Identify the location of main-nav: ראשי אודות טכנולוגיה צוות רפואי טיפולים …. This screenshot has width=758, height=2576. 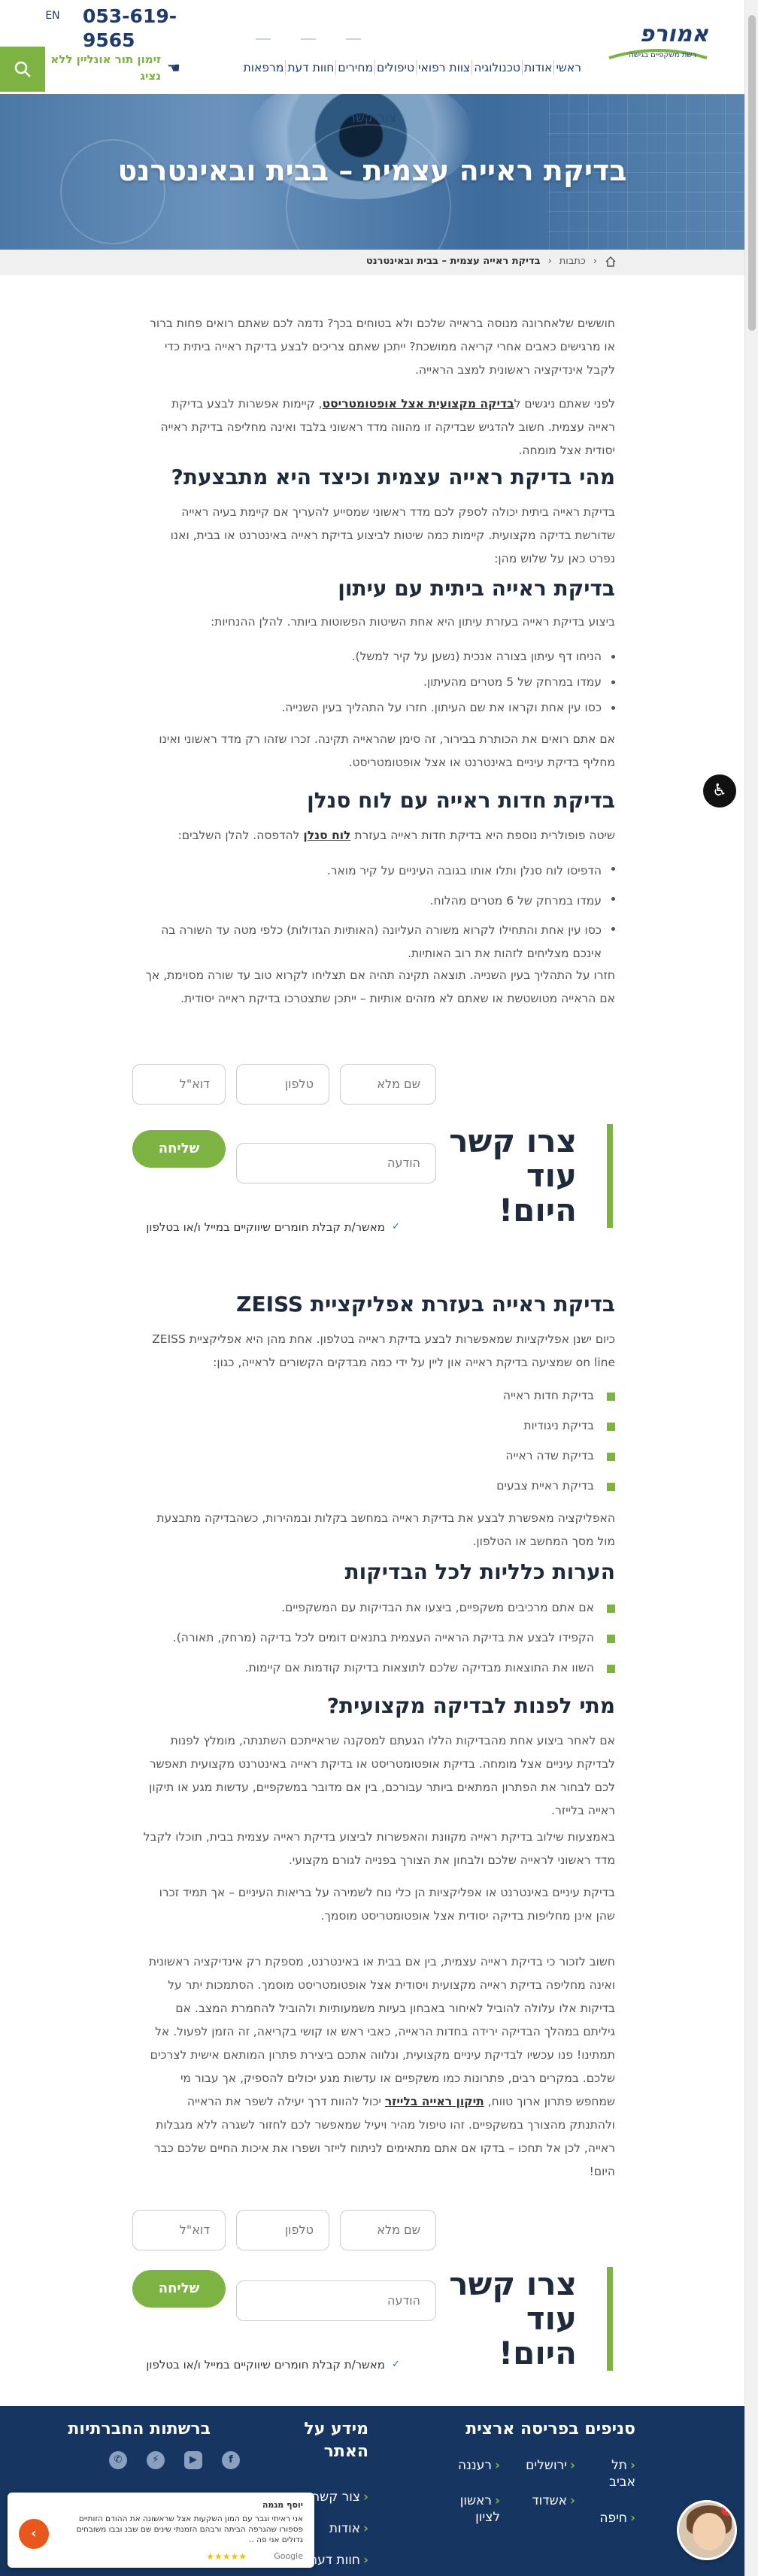
(413, 67).